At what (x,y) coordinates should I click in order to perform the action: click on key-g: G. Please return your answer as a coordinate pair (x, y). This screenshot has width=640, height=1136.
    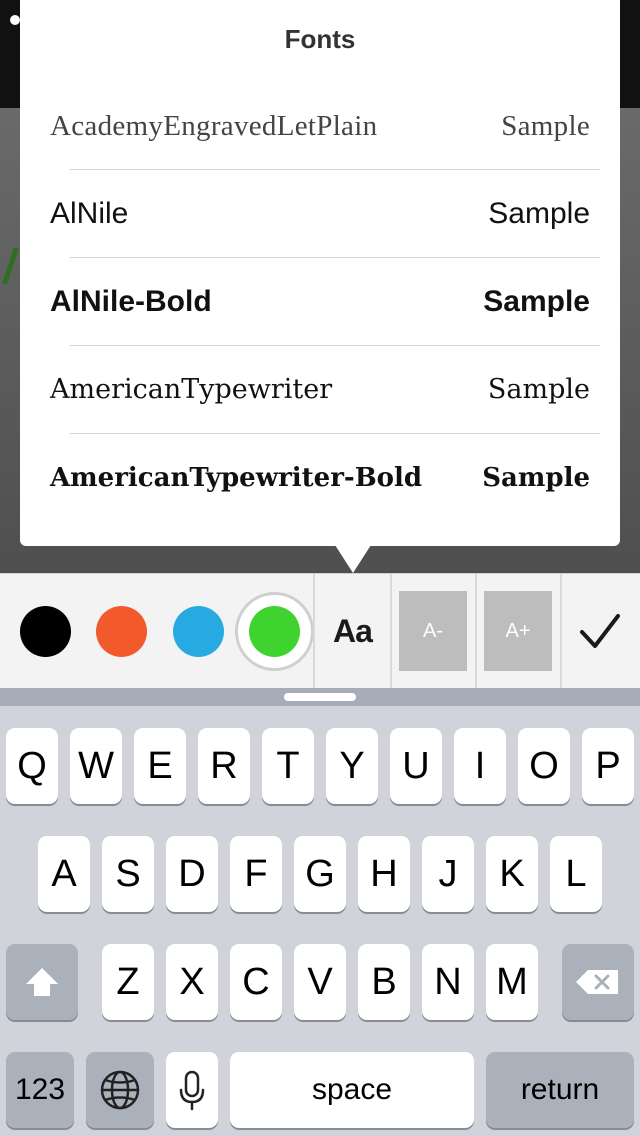
    Looking at the image, I should click on (320, 874).